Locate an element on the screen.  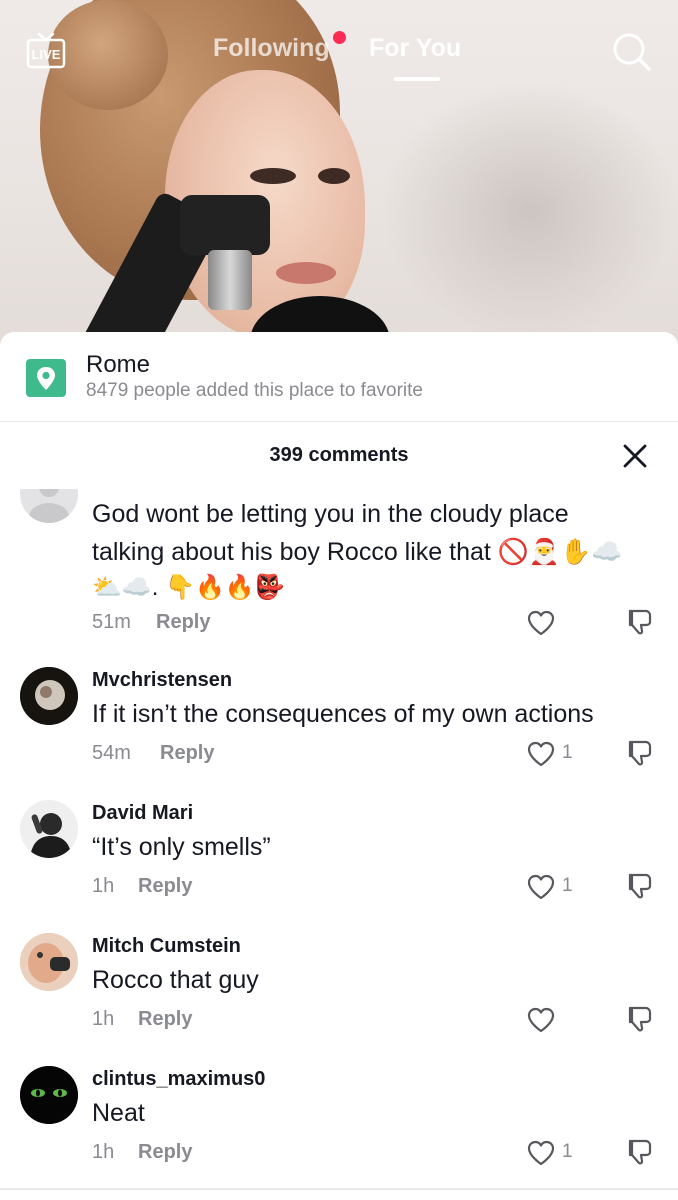
comment-time: 51m is located at coordinates (111, 622).